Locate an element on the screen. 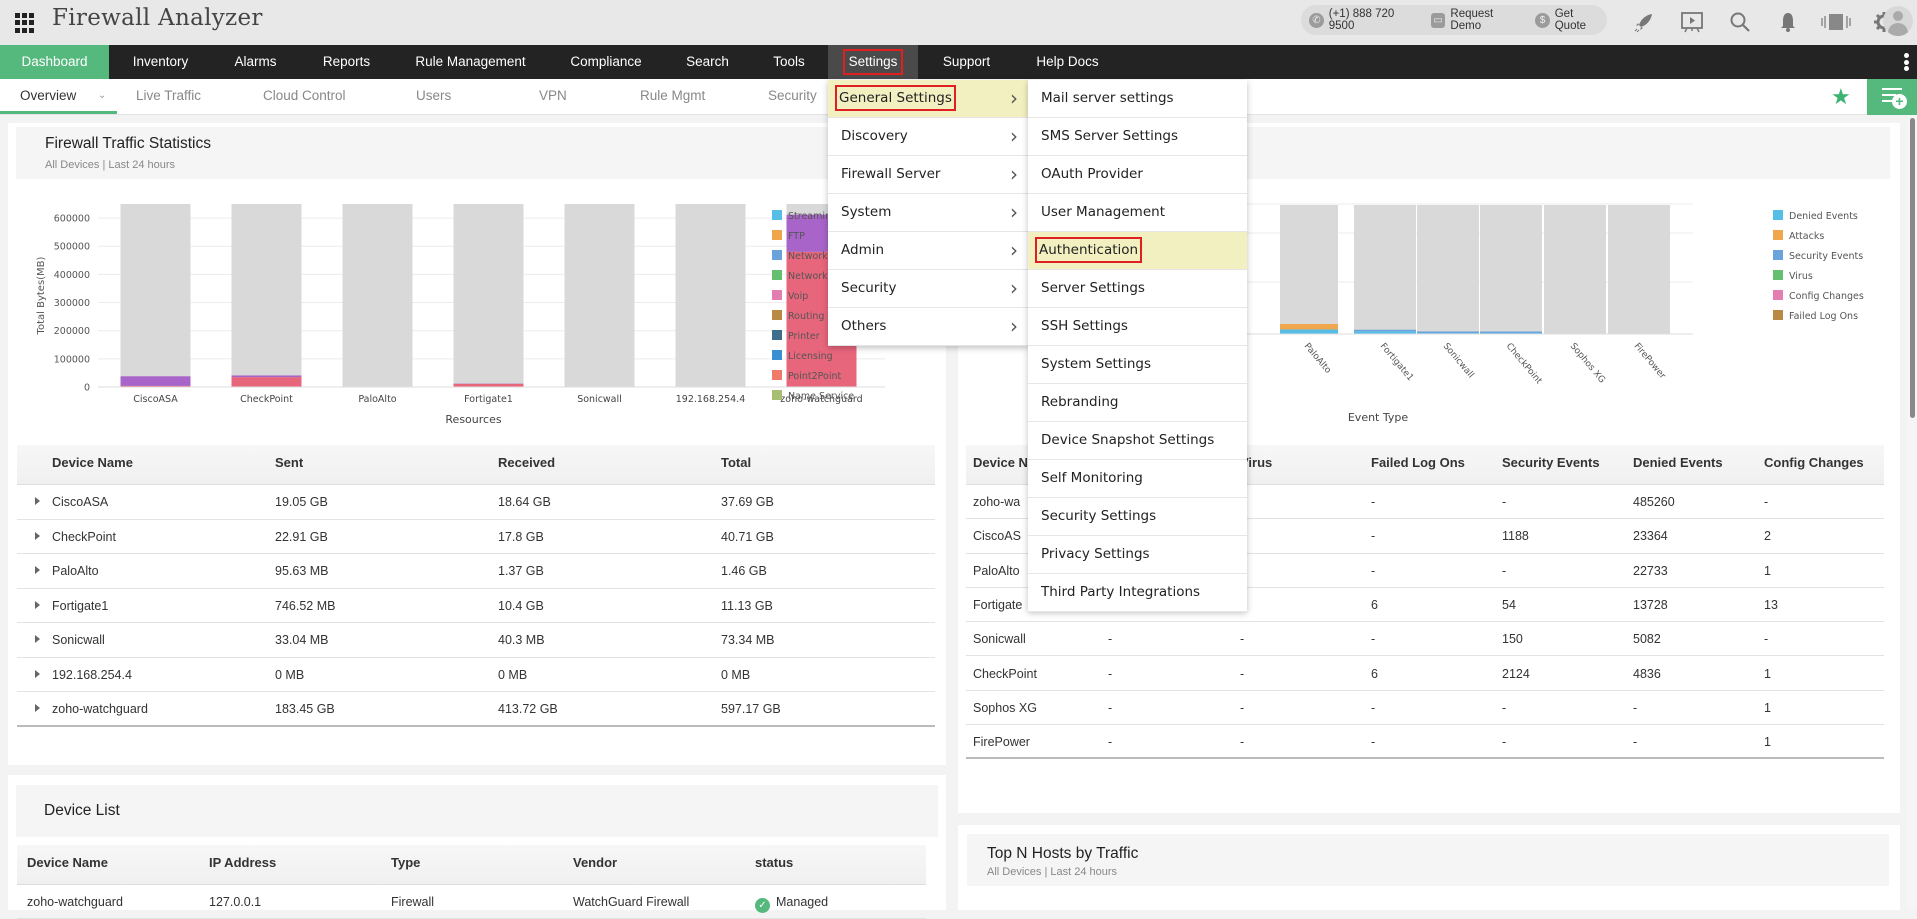 The height and width of the screenshot is (919, 1917). menu-item-system: System› is located at coordinates (928, 213).